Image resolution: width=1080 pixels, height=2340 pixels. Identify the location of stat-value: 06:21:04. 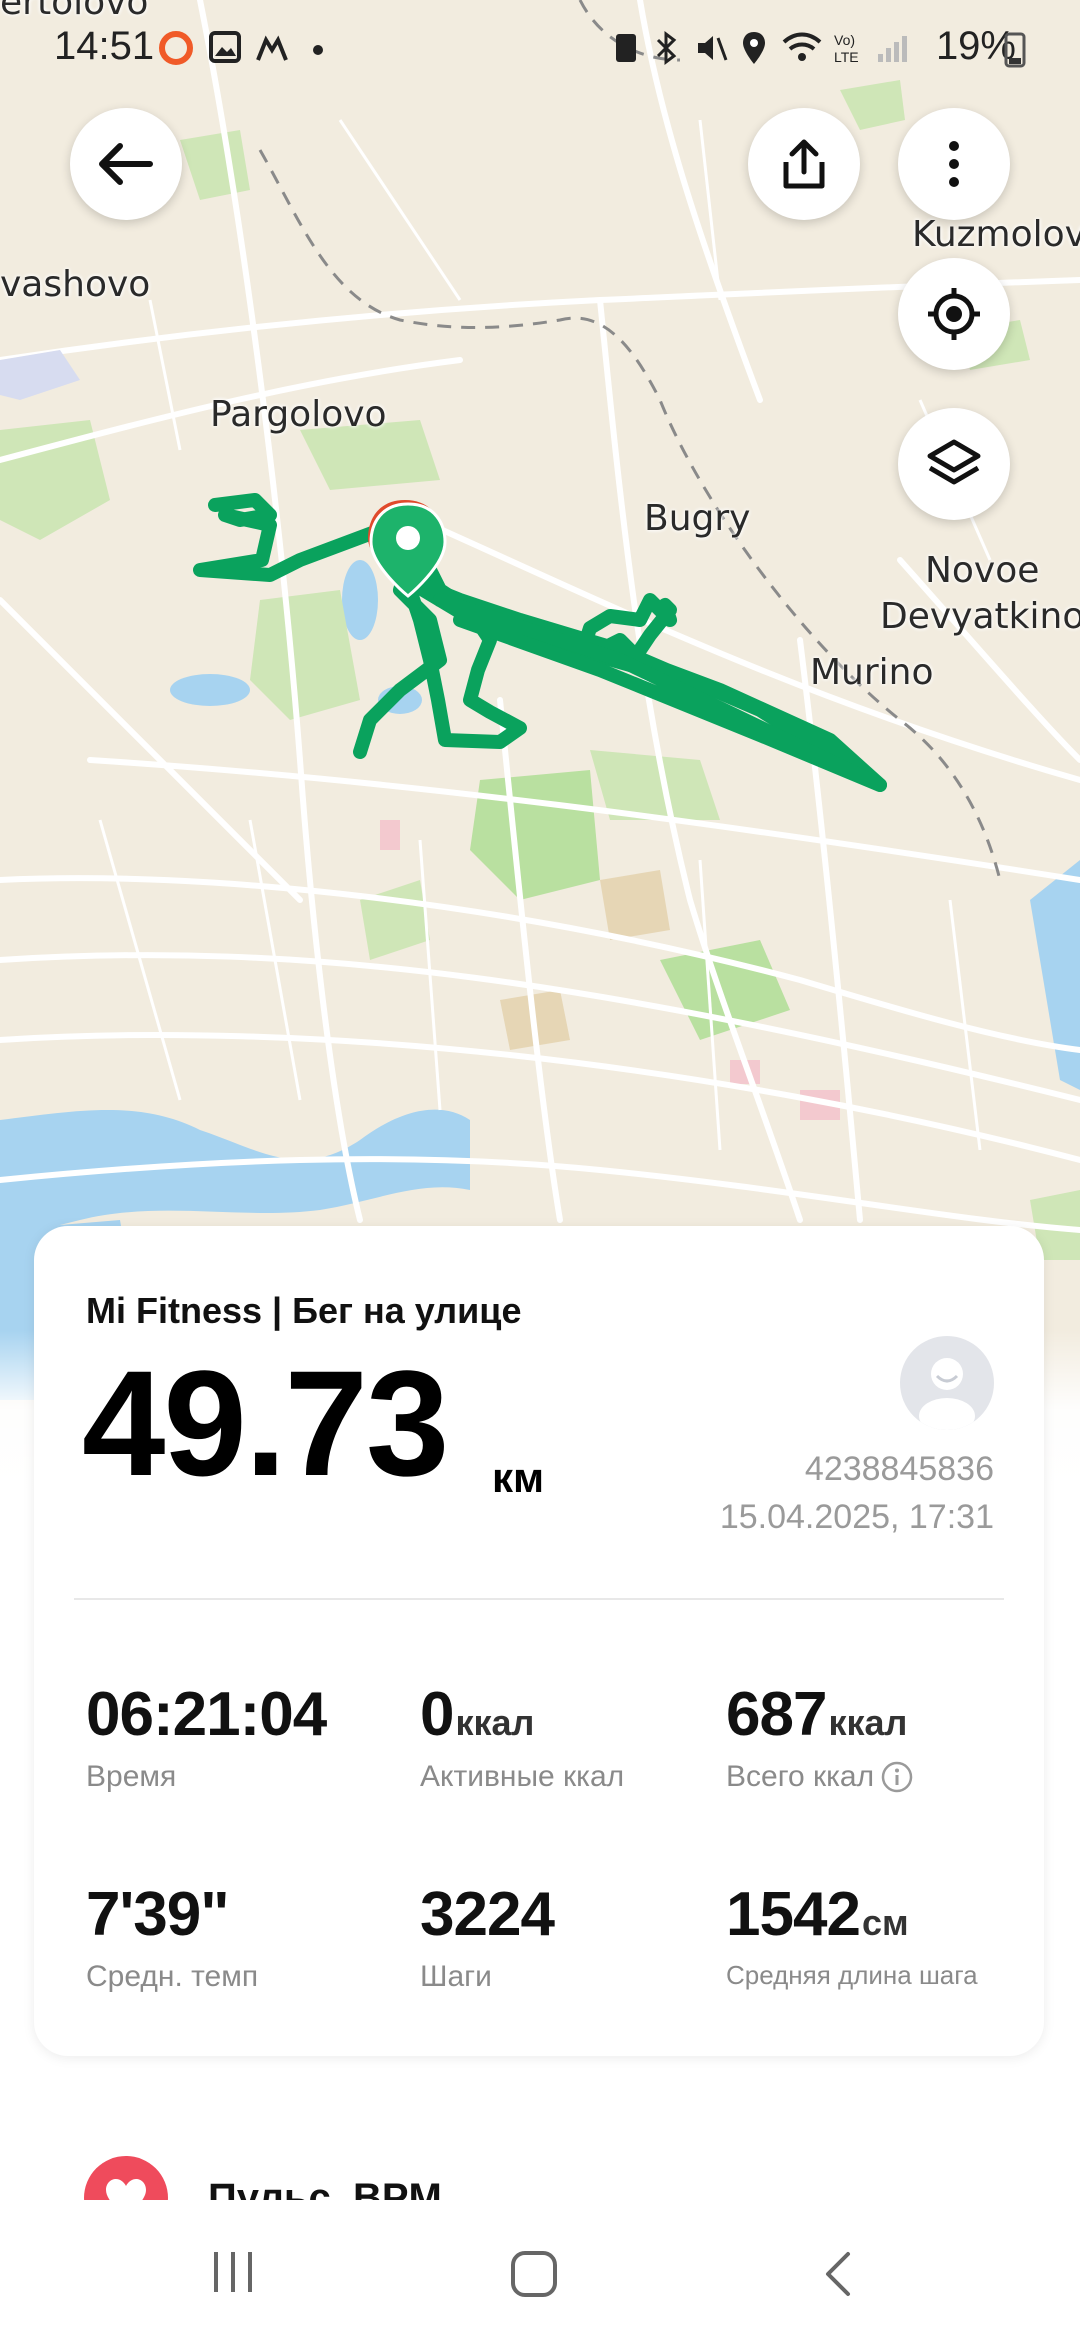
(206, 1714).